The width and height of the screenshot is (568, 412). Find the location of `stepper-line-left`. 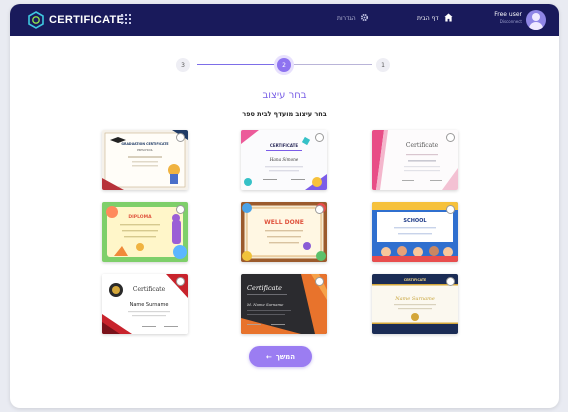

stepper-line-left is located at coordinates (238, 64).